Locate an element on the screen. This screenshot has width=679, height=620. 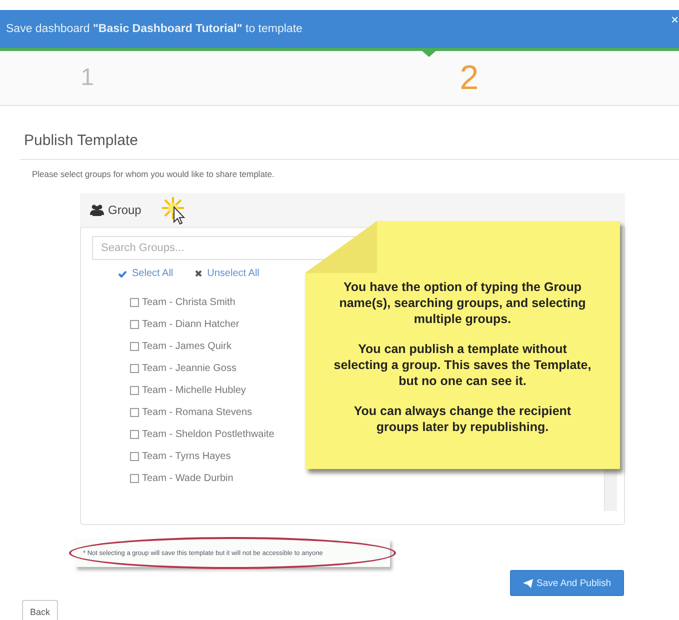
section-title: Publish Template is located at coordinates (81, 140).